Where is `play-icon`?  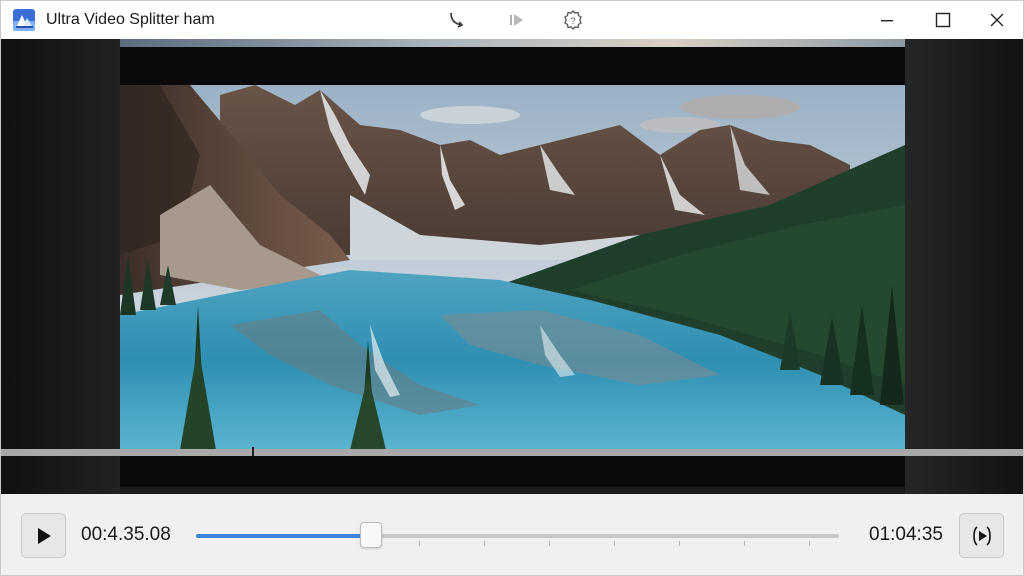
play-icon is located at coordinates (44, 535).